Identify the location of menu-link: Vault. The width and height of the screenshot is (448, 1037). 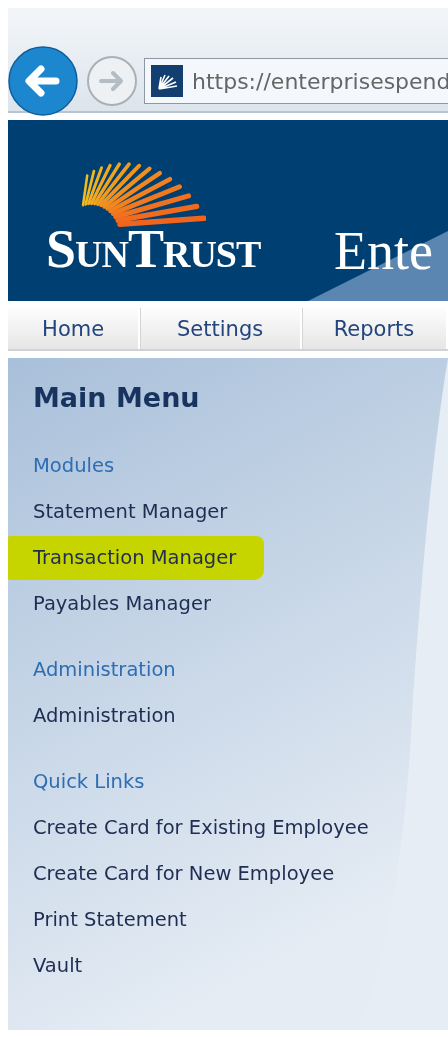
(58, 965).